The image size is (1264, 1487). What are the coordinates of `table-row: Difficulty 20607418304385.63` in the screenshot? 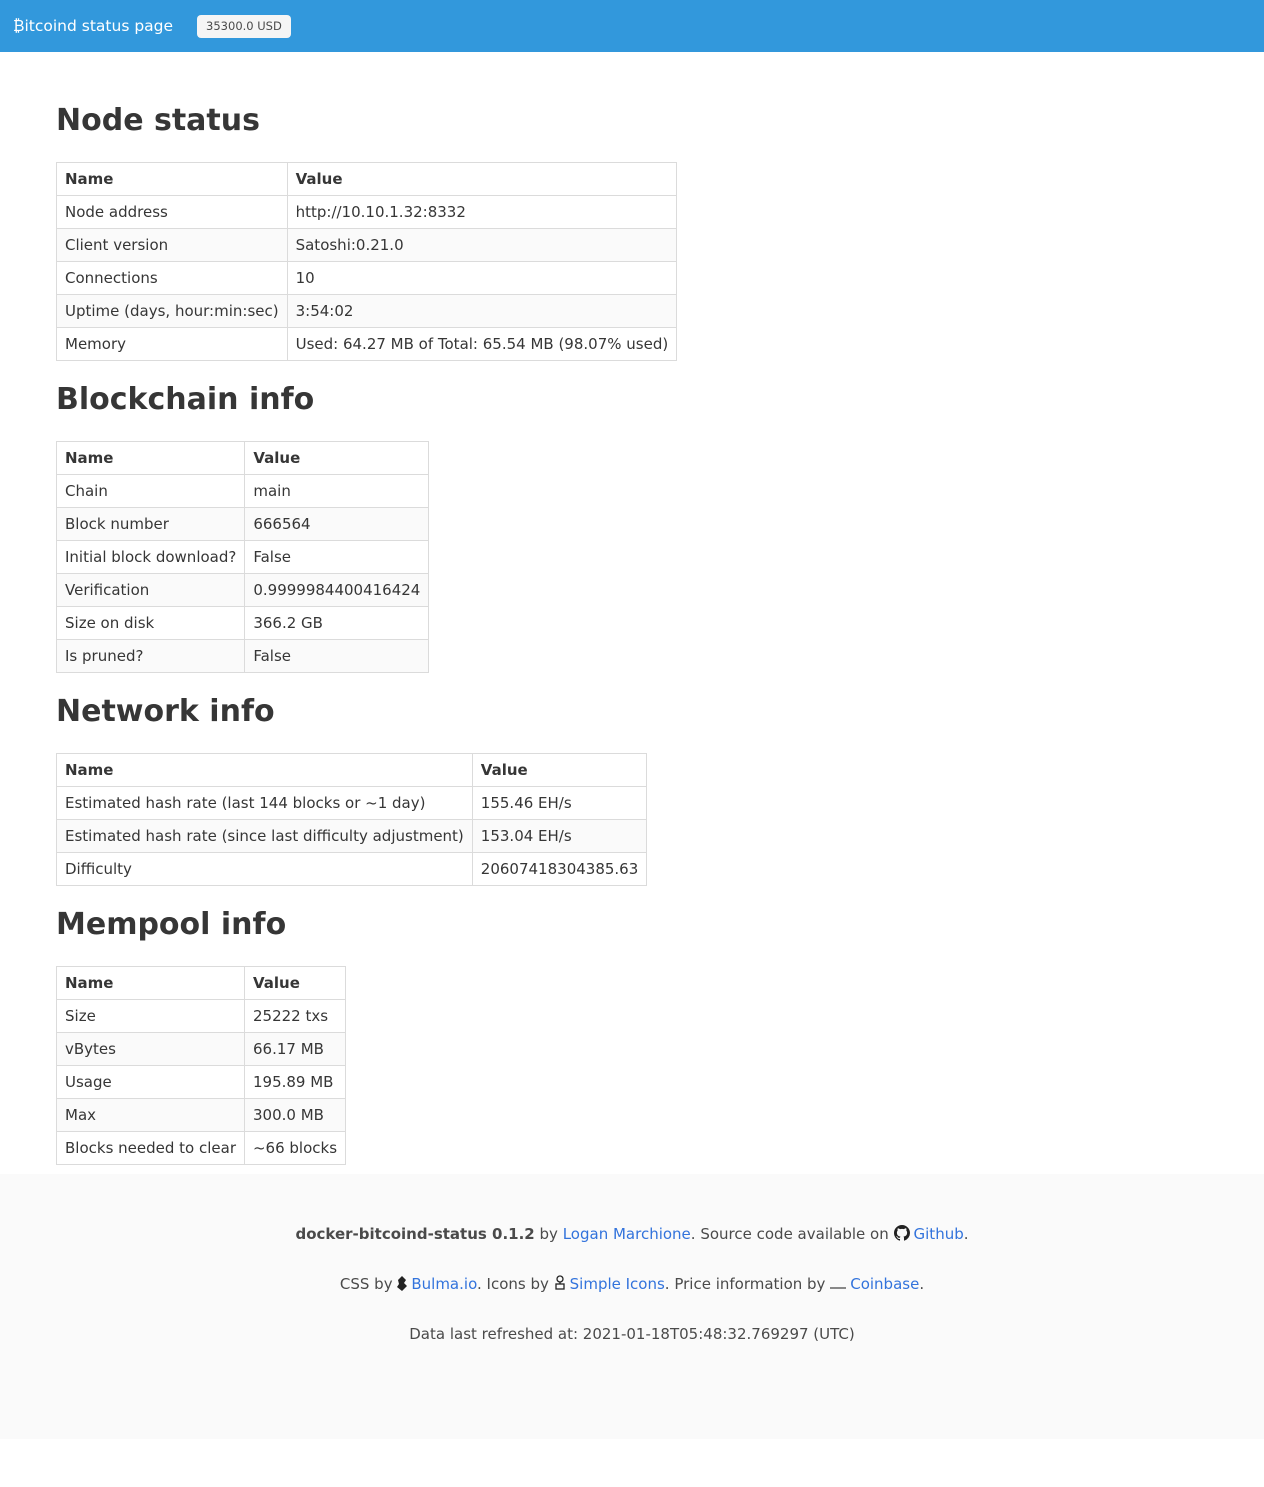 It's located at (352, 869).